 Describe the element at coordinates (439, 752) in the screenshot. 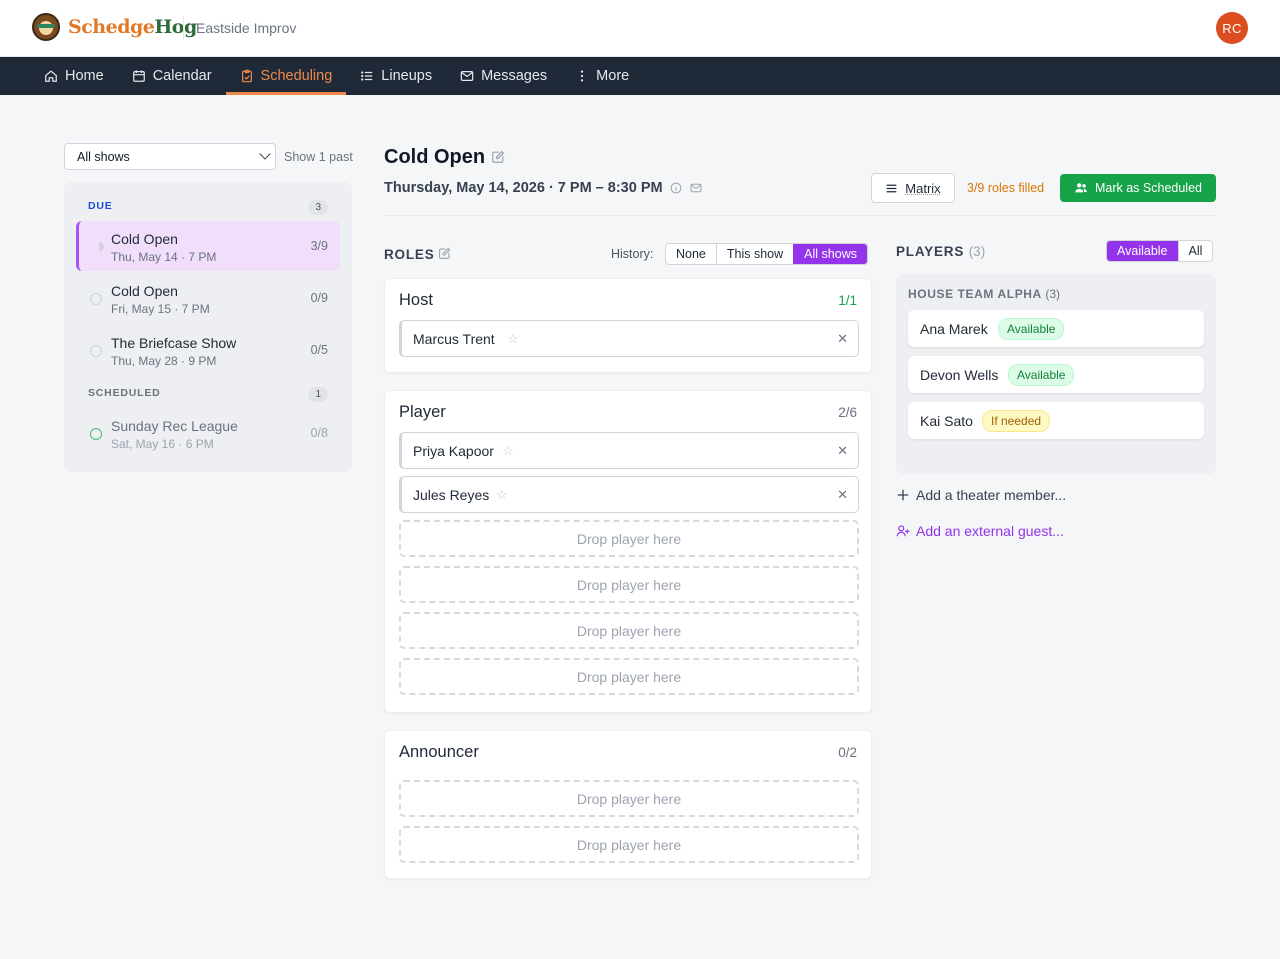

I see `role-name: Announcer` at that location.